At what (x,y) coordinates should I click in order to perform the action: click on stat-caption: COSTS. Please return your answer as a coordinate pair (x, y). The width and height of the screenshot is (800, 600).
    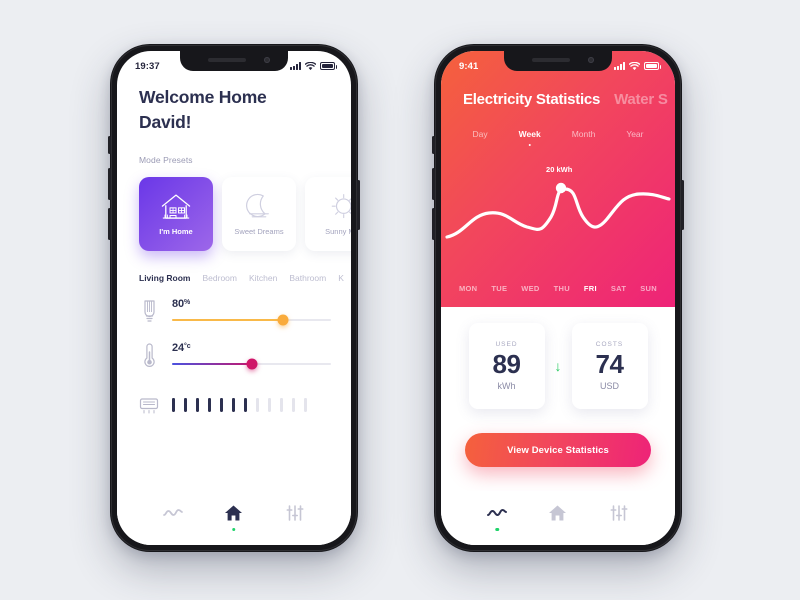
    Looking at the image, I should click on (609, 345).